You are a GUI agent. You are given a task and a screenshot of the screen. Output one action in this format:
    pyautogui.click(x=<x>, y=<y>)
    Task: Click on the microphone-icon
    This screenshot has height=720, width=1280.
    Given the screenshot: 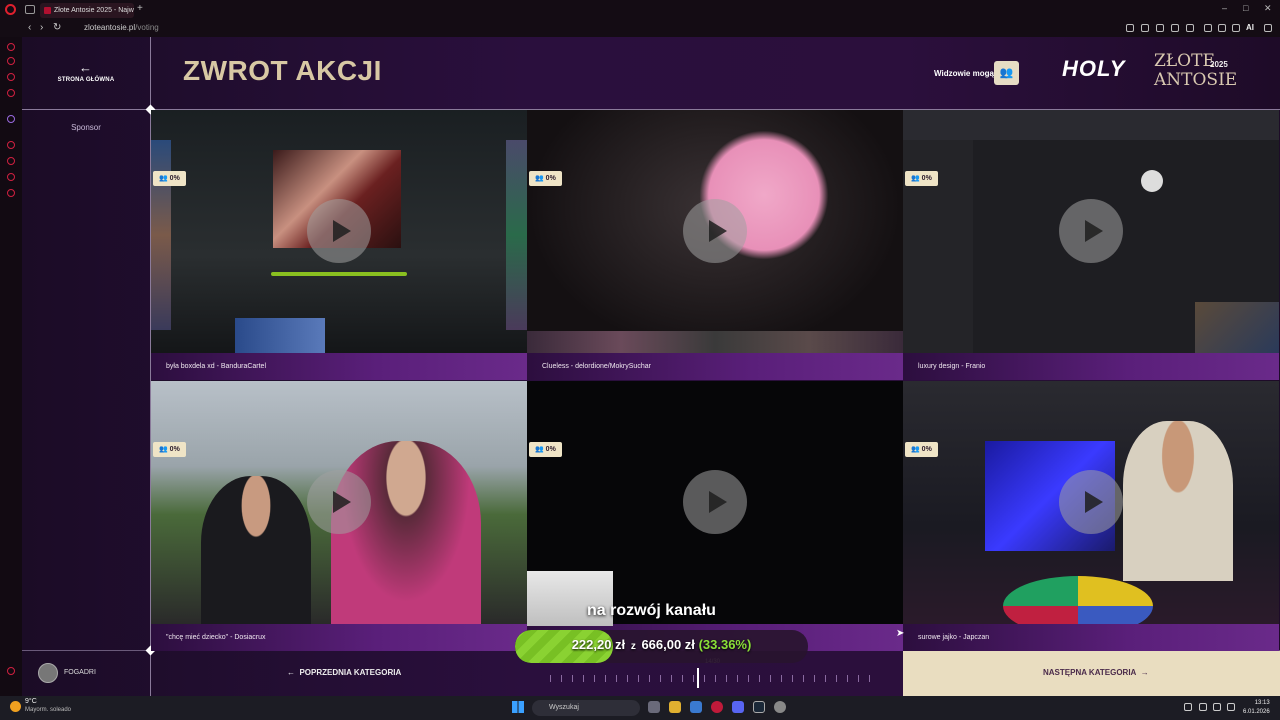 What is the action you would take?
    pyautogui.click(x=1203, y=707)
    